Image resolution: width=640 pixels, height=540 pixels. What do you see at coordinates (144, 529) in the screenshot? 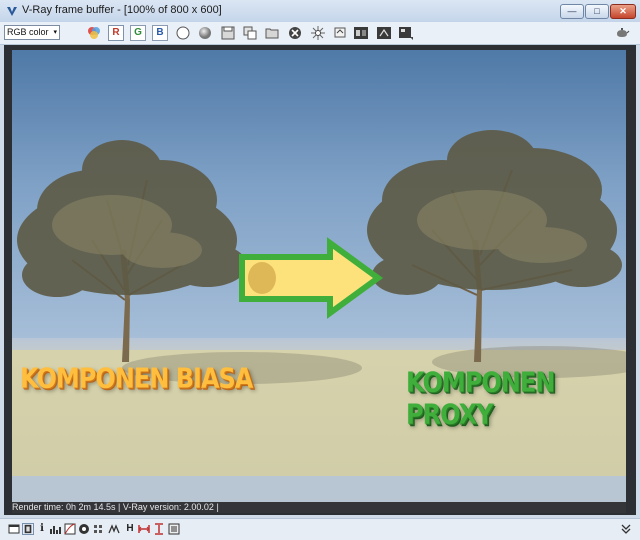
I see `compare-horizontal-icon` at bounding box center [144, 529].